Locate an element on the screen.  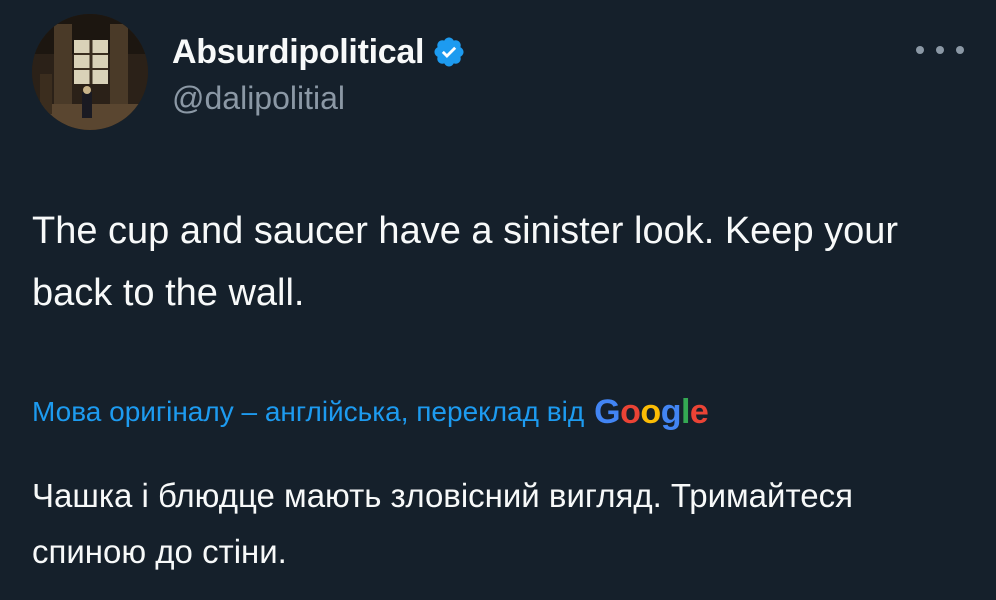
google-logo: Google is located at coordinates (651, 412).